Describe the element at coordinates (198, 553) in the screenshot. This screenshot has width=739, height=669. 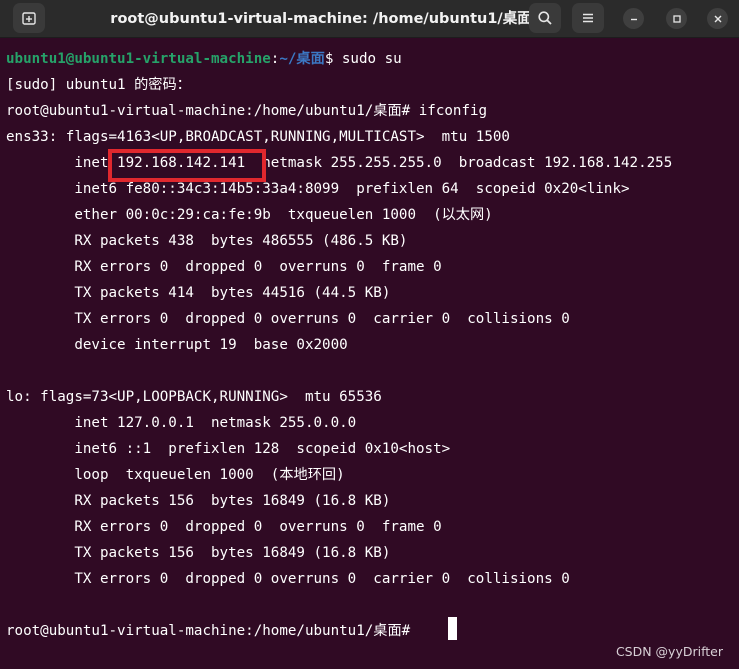
I see `terminal-line: TX packets 156 bytes 16849 (16.8 KB)` at that location.